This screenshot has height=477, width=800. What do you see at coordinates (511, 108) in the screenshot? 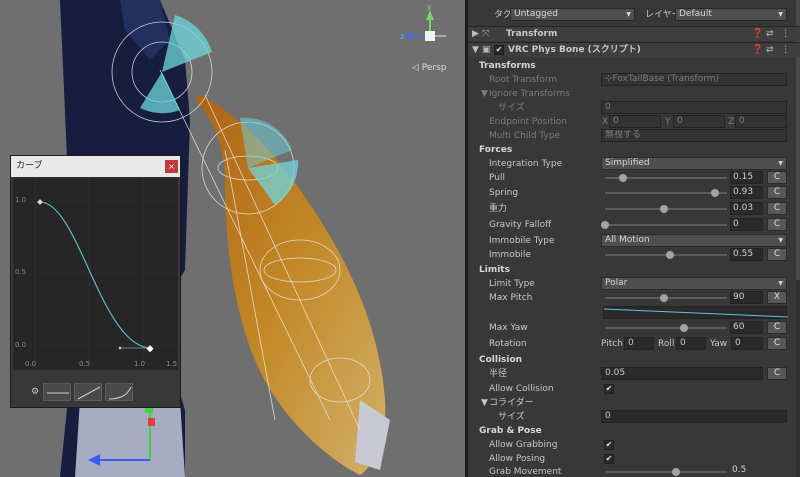
I see `ignore-size-label: サイズ` at bounding box center [511, 108].